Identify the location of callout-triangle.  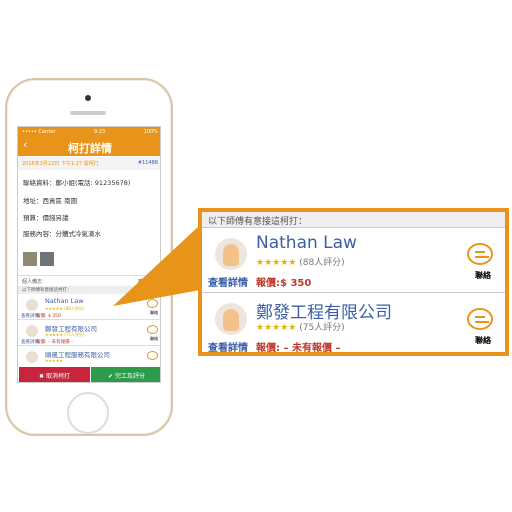
(156, 265).